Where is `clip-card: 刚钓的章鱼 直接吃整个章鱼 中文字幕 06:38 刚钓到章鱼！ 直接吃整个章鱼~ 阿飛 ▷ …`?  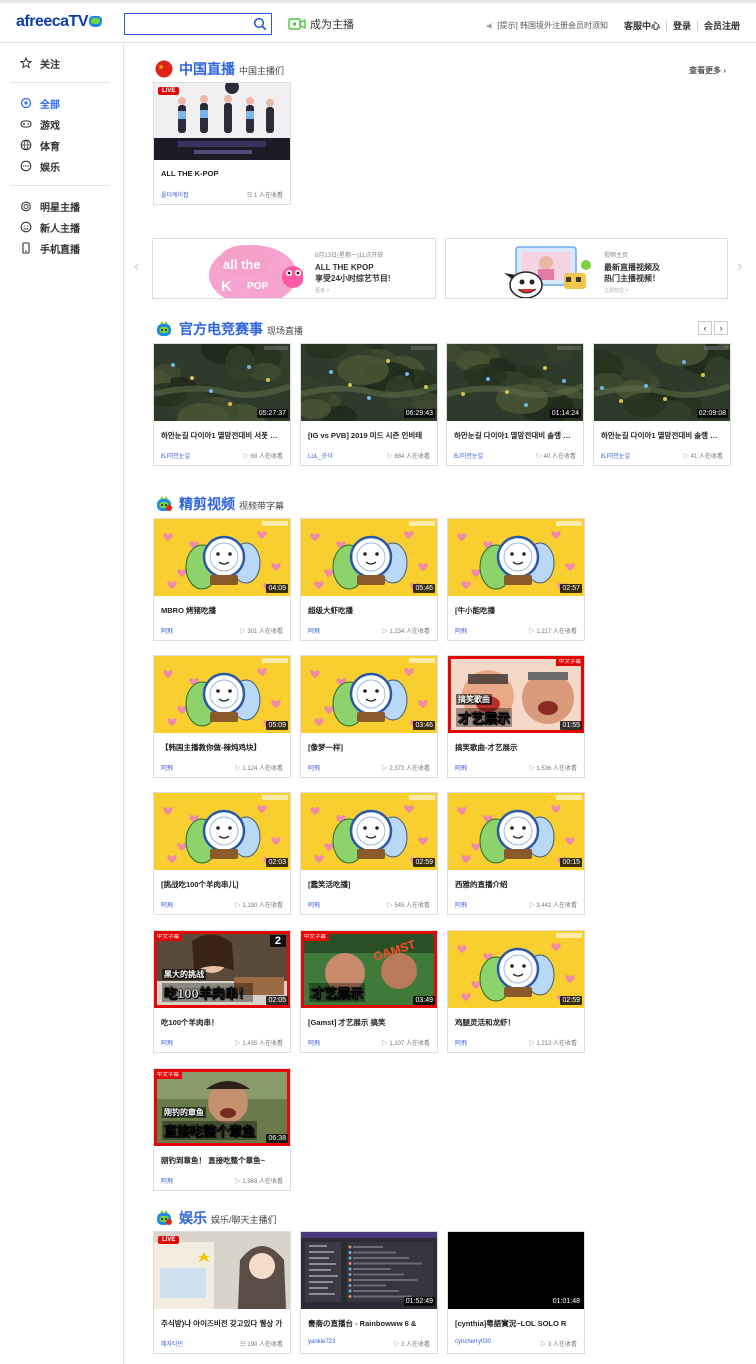
clip-card: 刚钓的章鱼 直接吃整个章鱼 中文字幕 06:38 刚钓到章鱼！ 直接吃整个章鱼~ 阿飛 ▷ … is located at coordinates (222, 1129).